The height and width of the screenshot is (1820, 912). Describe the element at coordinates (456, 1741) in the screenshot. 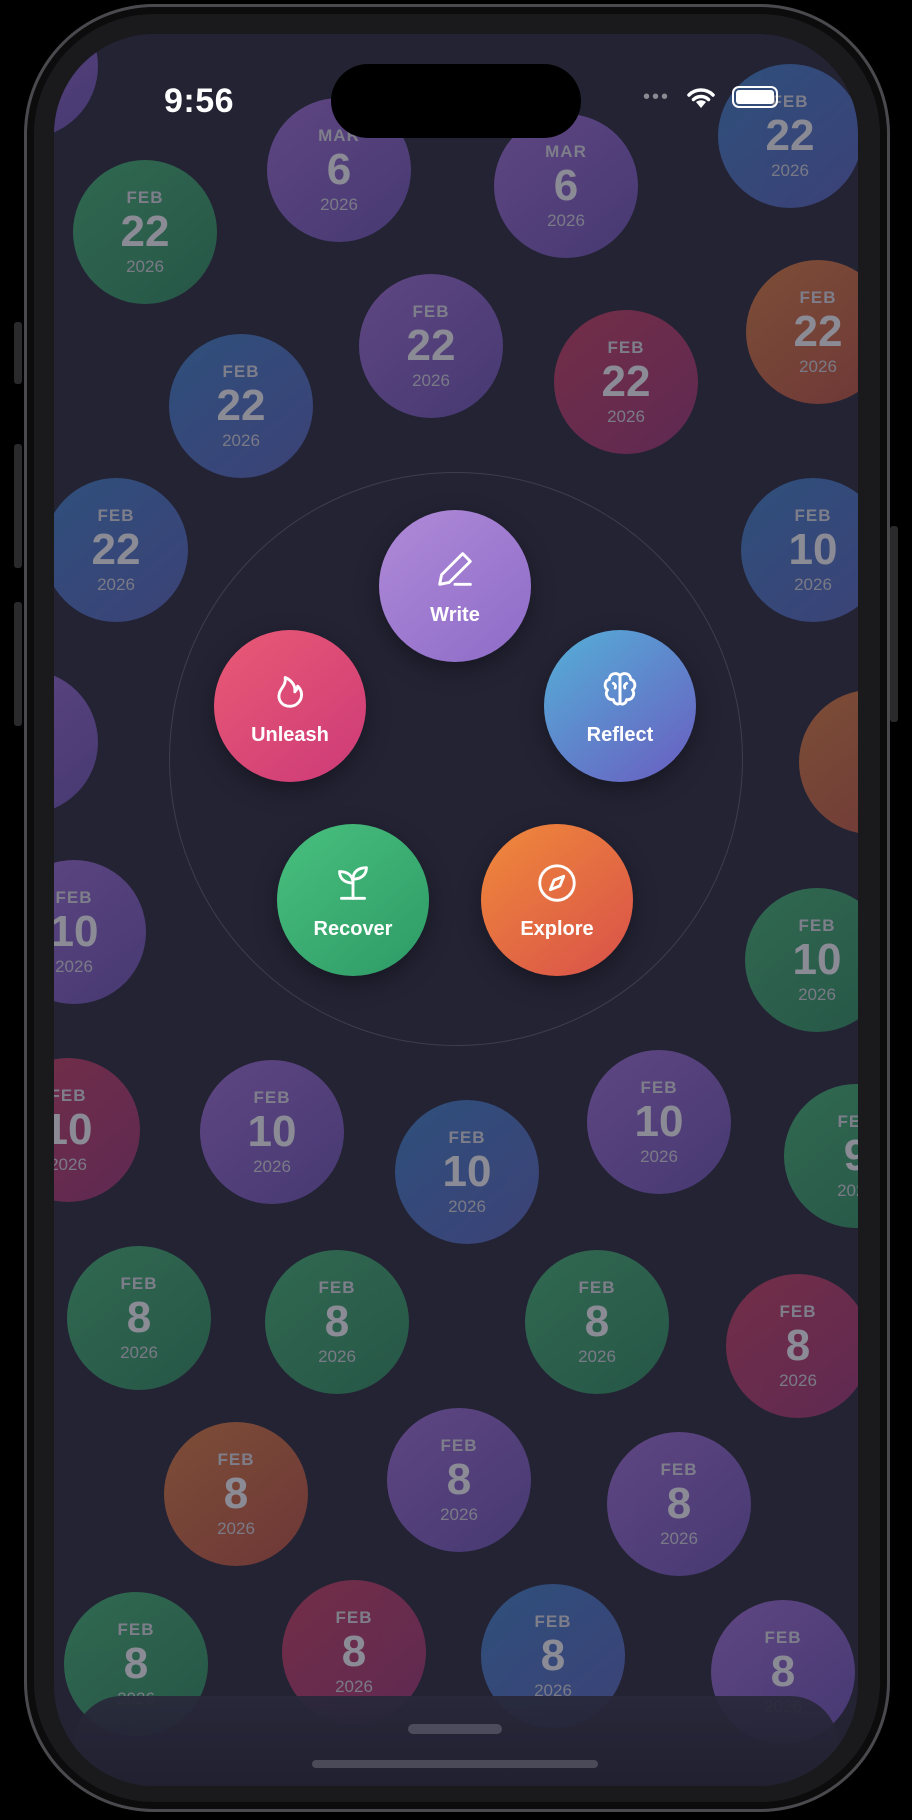

I see `bottom-sheet` at that location.